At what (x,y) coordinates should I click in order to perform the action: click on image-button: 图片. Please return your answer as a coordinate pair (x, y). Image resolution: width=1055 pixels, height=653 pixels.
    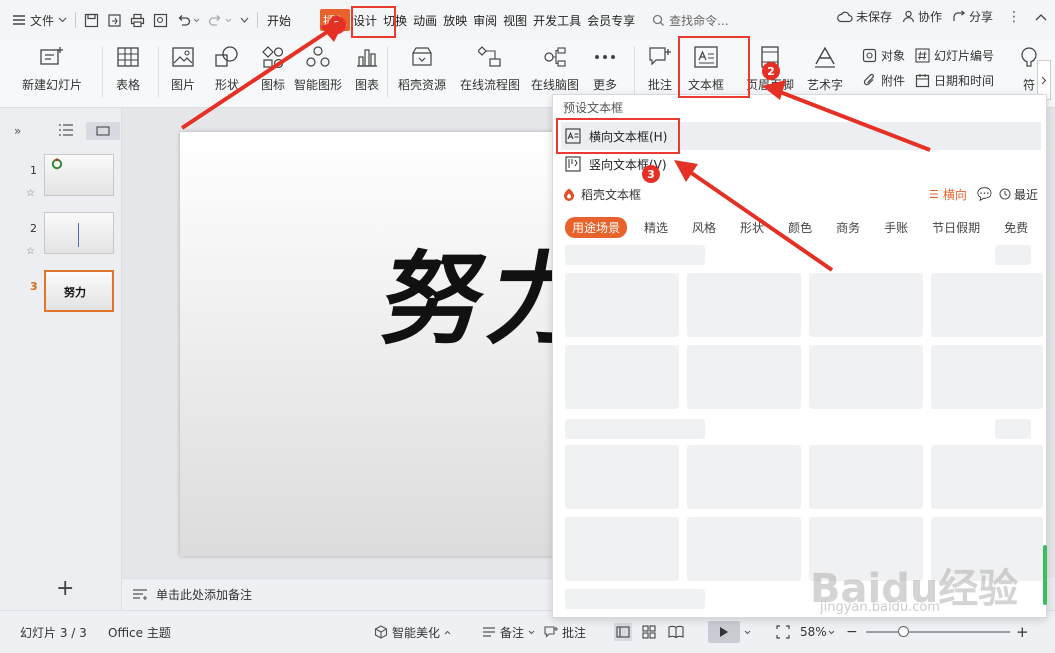
    Looking at the image, I should click on (183, 67).